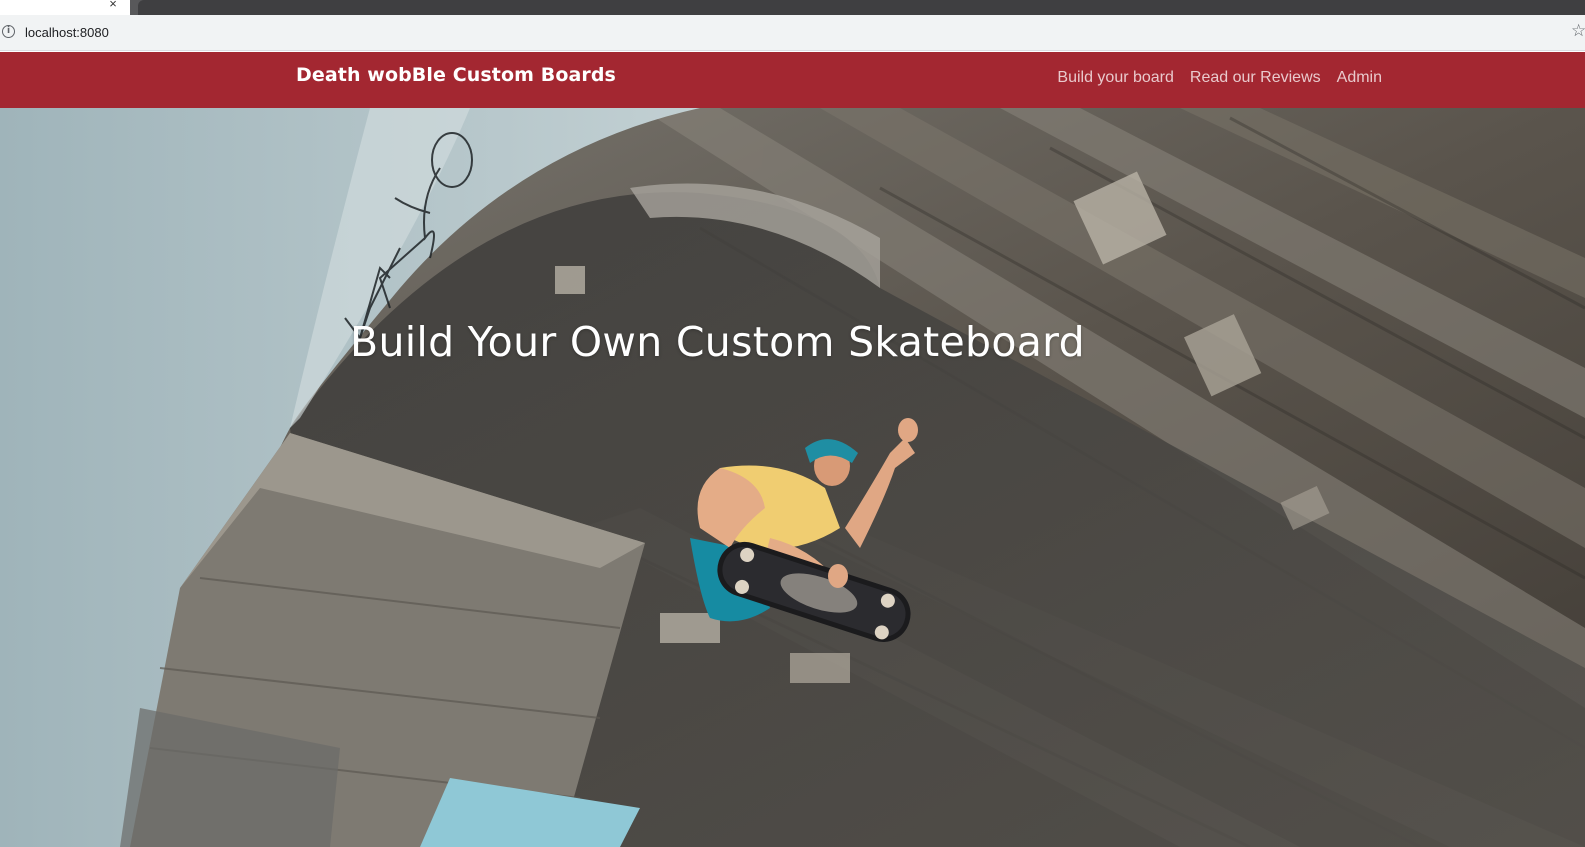 The image size is (1585, 847). Describe the element at coordinates (456, 75) in the screenshot. I see `brand-link: Death wobBle Custom Boards` at that location.